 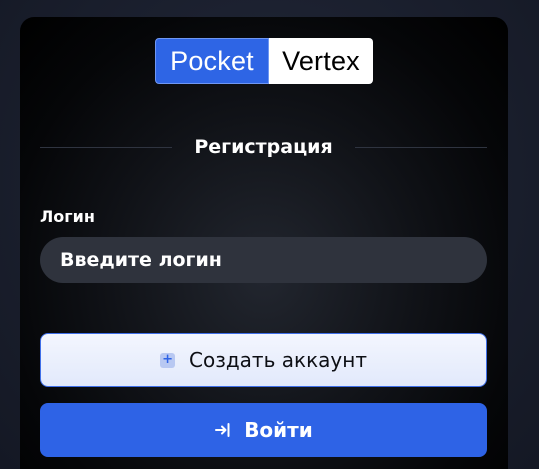 I want to click on create-account-label: Создать аккаунт, so click(x=278, y=360).